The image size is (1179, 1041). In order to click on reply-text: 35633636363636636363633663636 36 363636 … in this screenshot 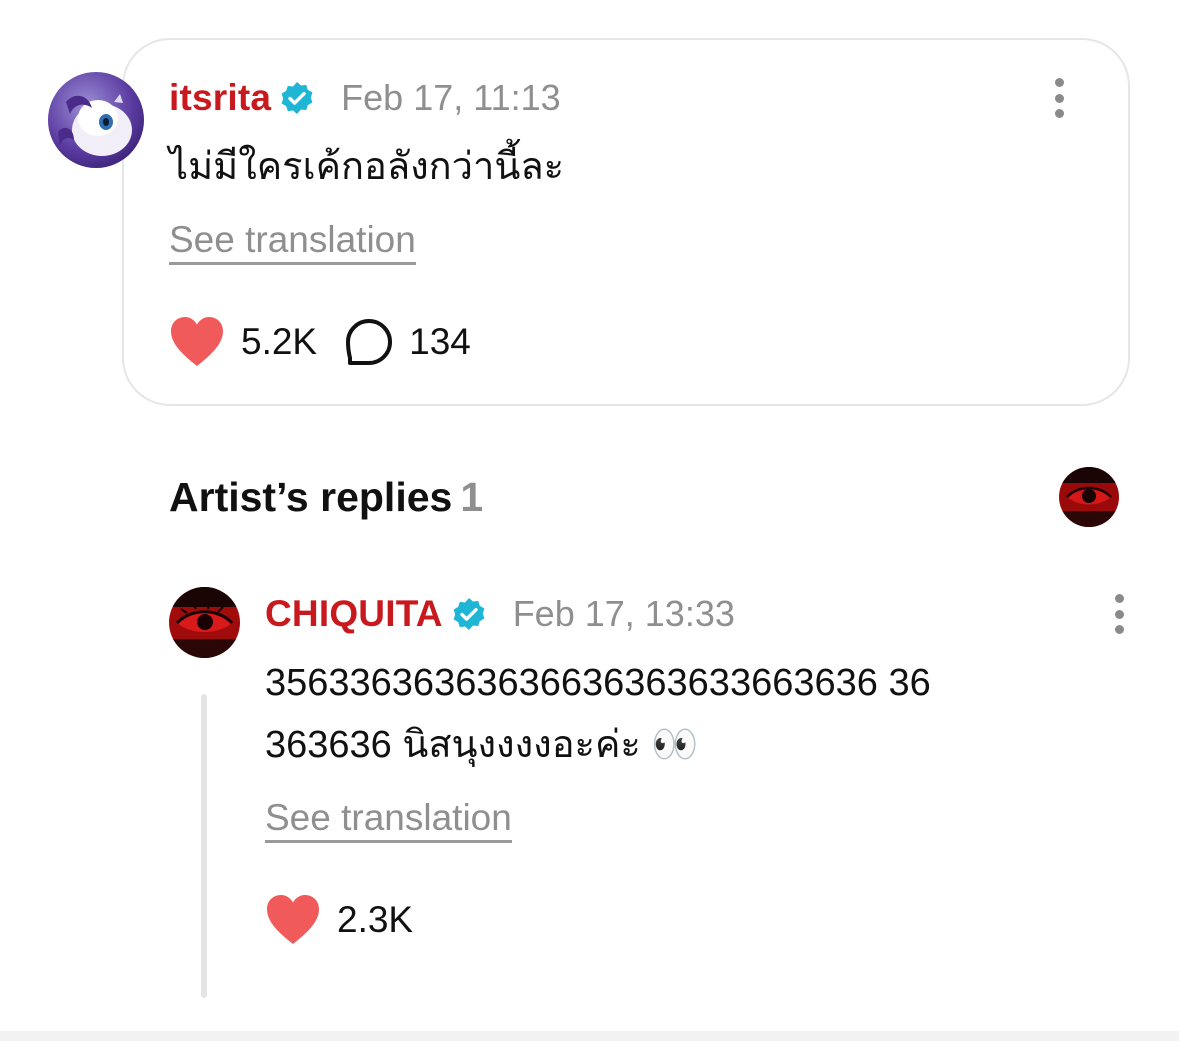, I will do `click(705, 714)`.